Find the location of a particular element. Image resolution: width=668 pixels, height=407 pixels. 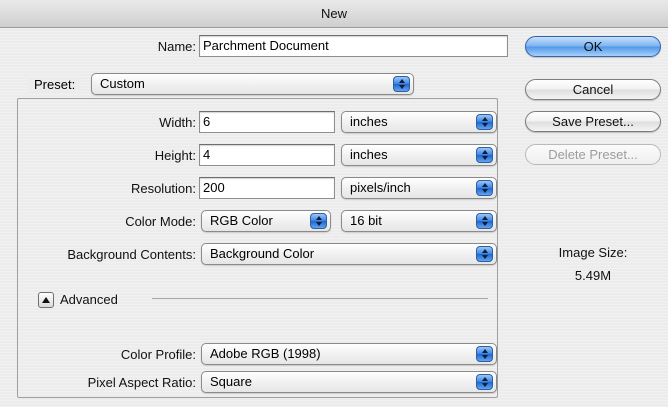

width-field: 6 is located at coordinates (267, 122).